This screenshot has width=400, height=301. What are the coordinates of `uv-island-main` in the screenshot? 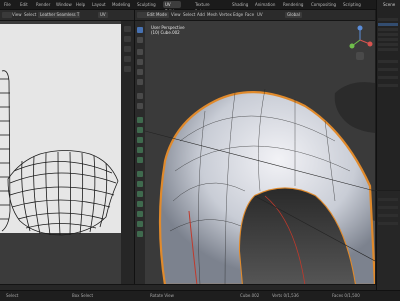 It's located at (63, 193).